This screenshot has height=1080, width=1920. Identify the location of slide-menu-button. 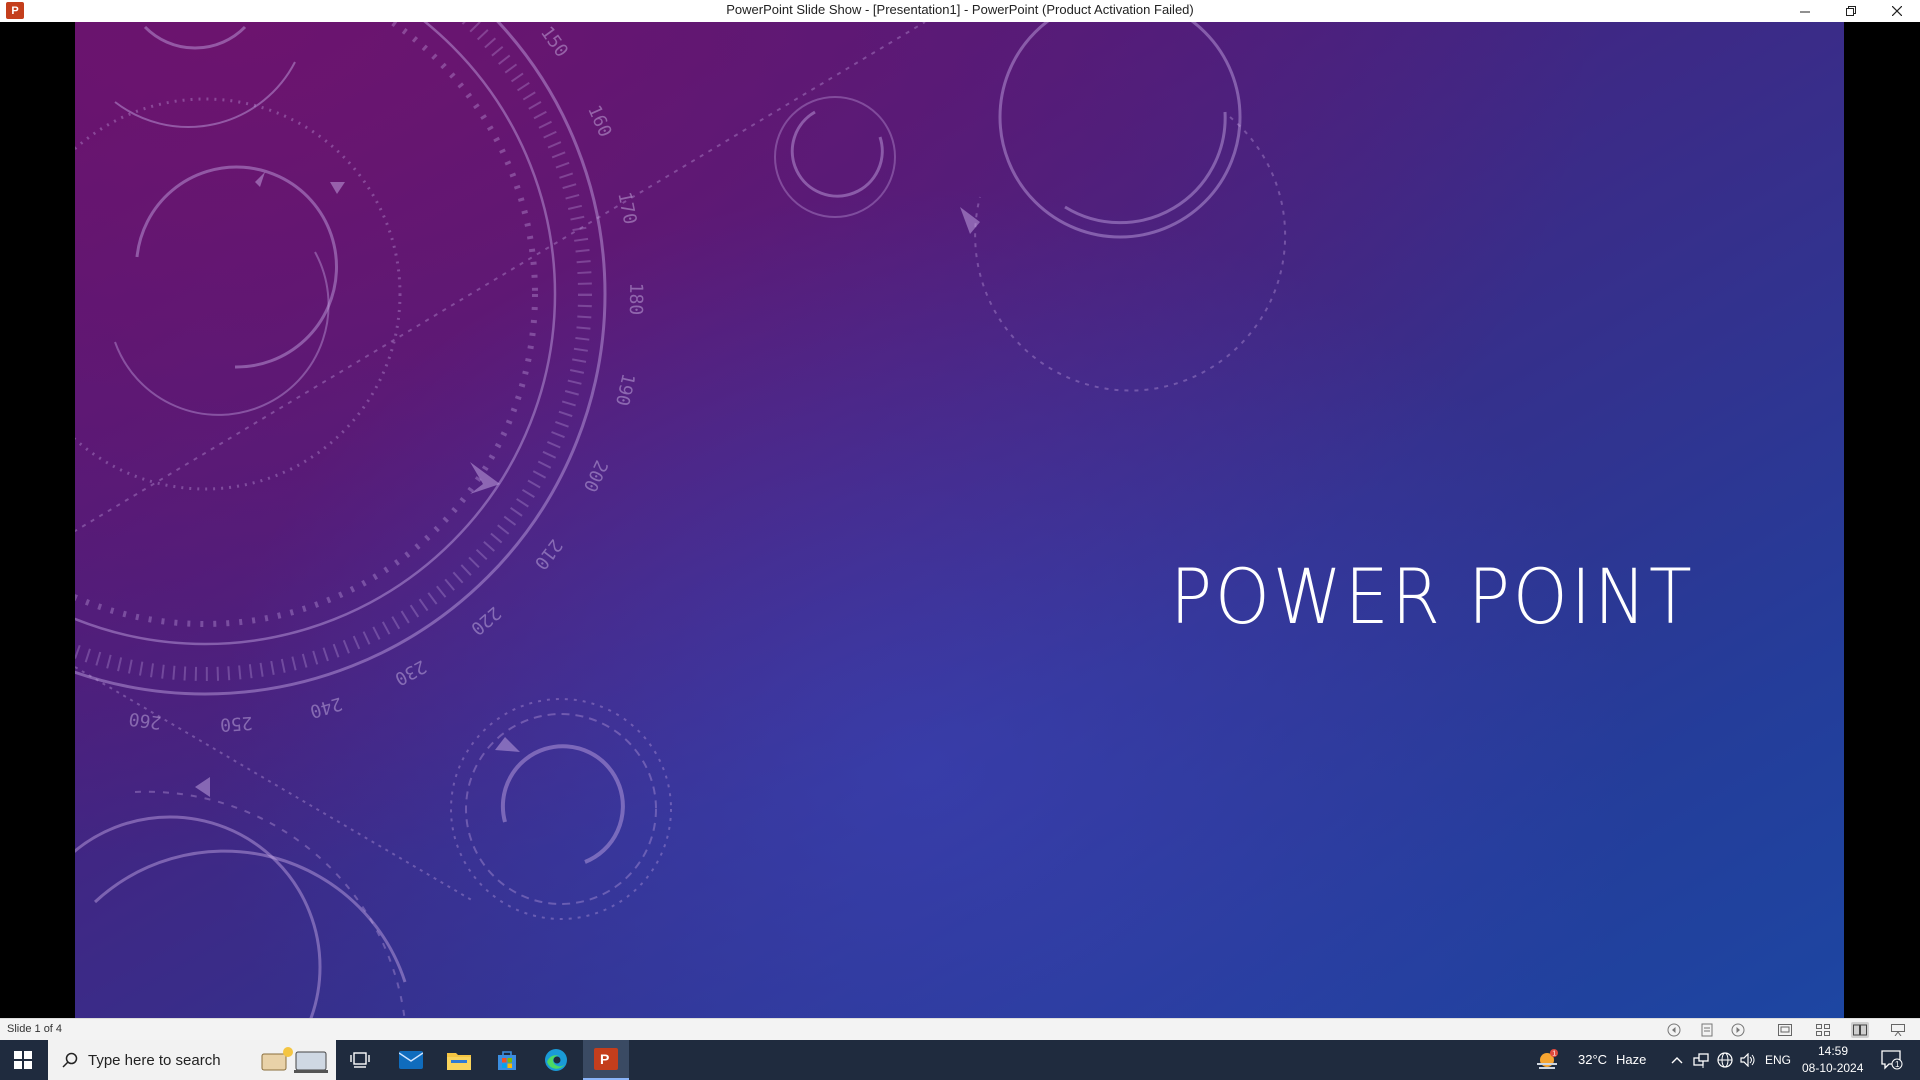
(1707, 1030).